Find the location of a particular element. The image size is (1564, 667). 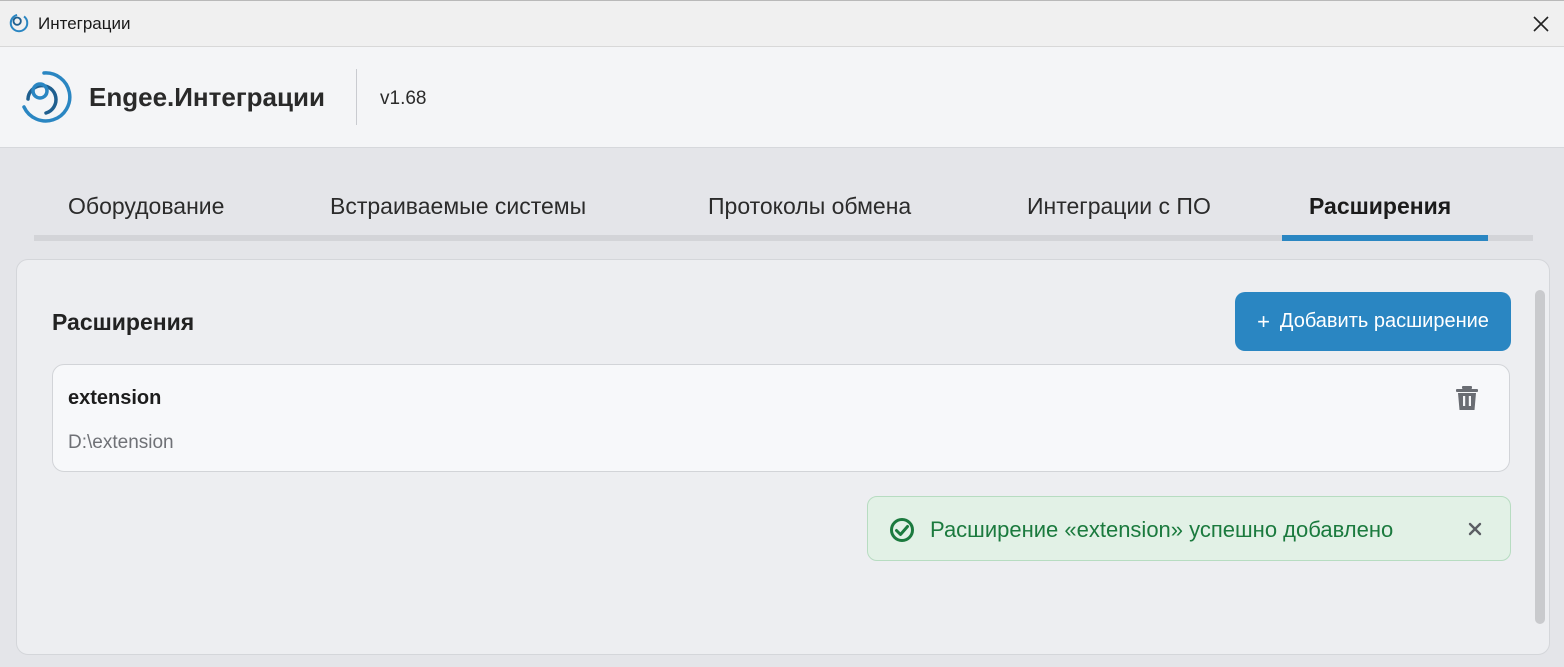

toast-close-button is located at coordinates (1475, 529).